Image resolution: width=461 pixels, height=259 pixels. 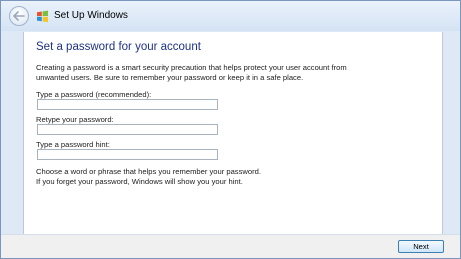 I want to click on password-hint-label: Type a password hint:, so click(x=73, y=144).